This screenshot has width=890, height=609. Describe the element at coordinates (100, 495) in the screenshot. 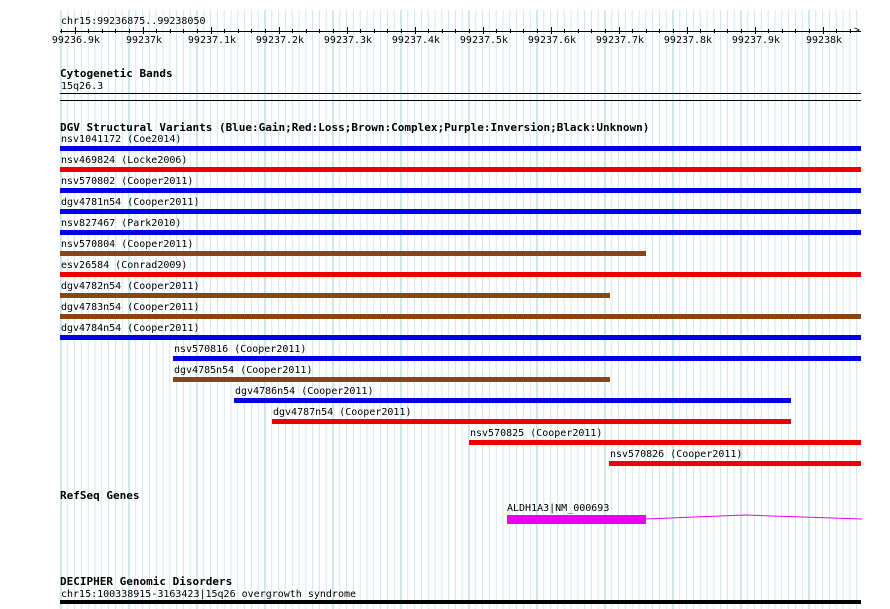

I see `refseq-track-title: RefSeq Genes` at that location.